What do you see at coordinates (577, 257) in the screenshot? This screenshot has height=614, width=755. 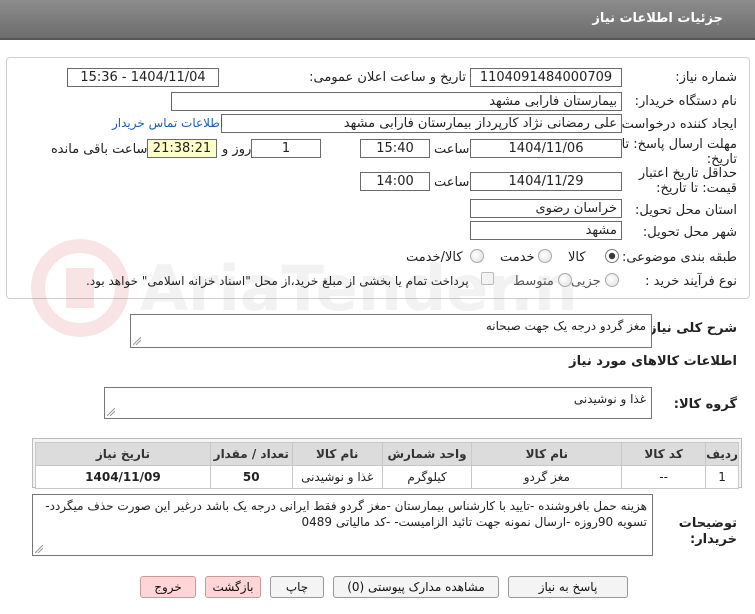 I see `category-option-goods: کالا` at bounding box center [577, 257].